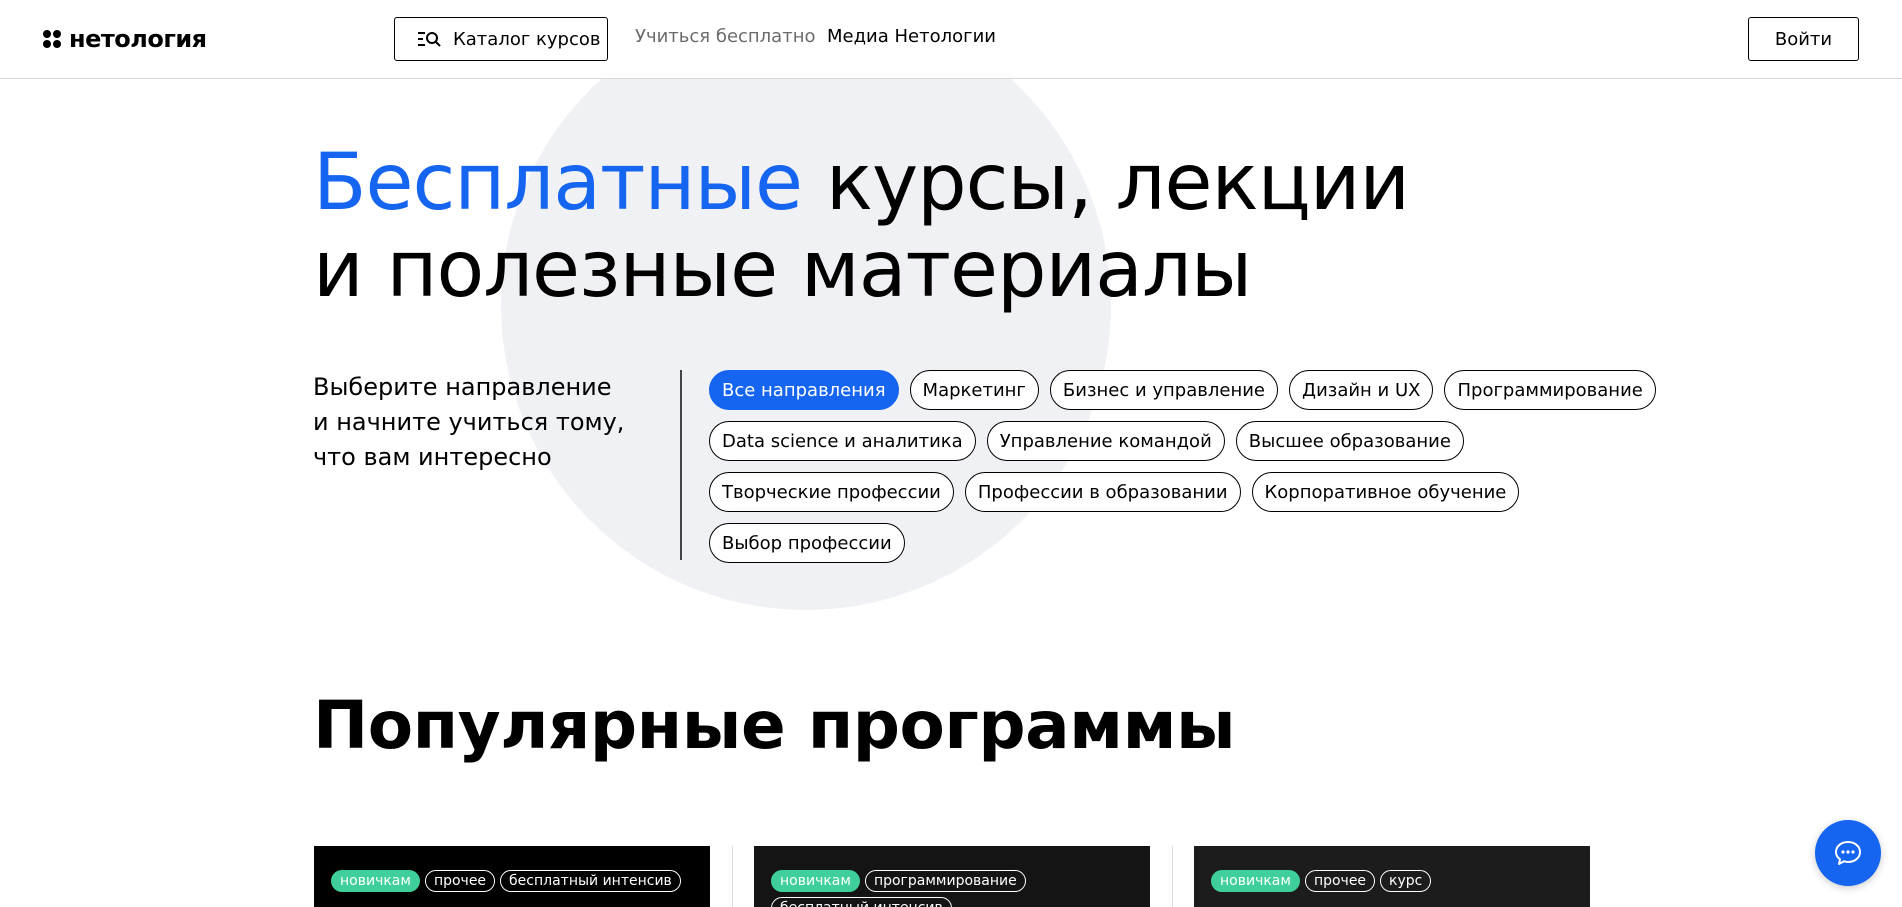 The image size is (1902, 907). Describe the element at coordinates (138, 39) in the screenshot. I see `logo-text: нетология` at that location.